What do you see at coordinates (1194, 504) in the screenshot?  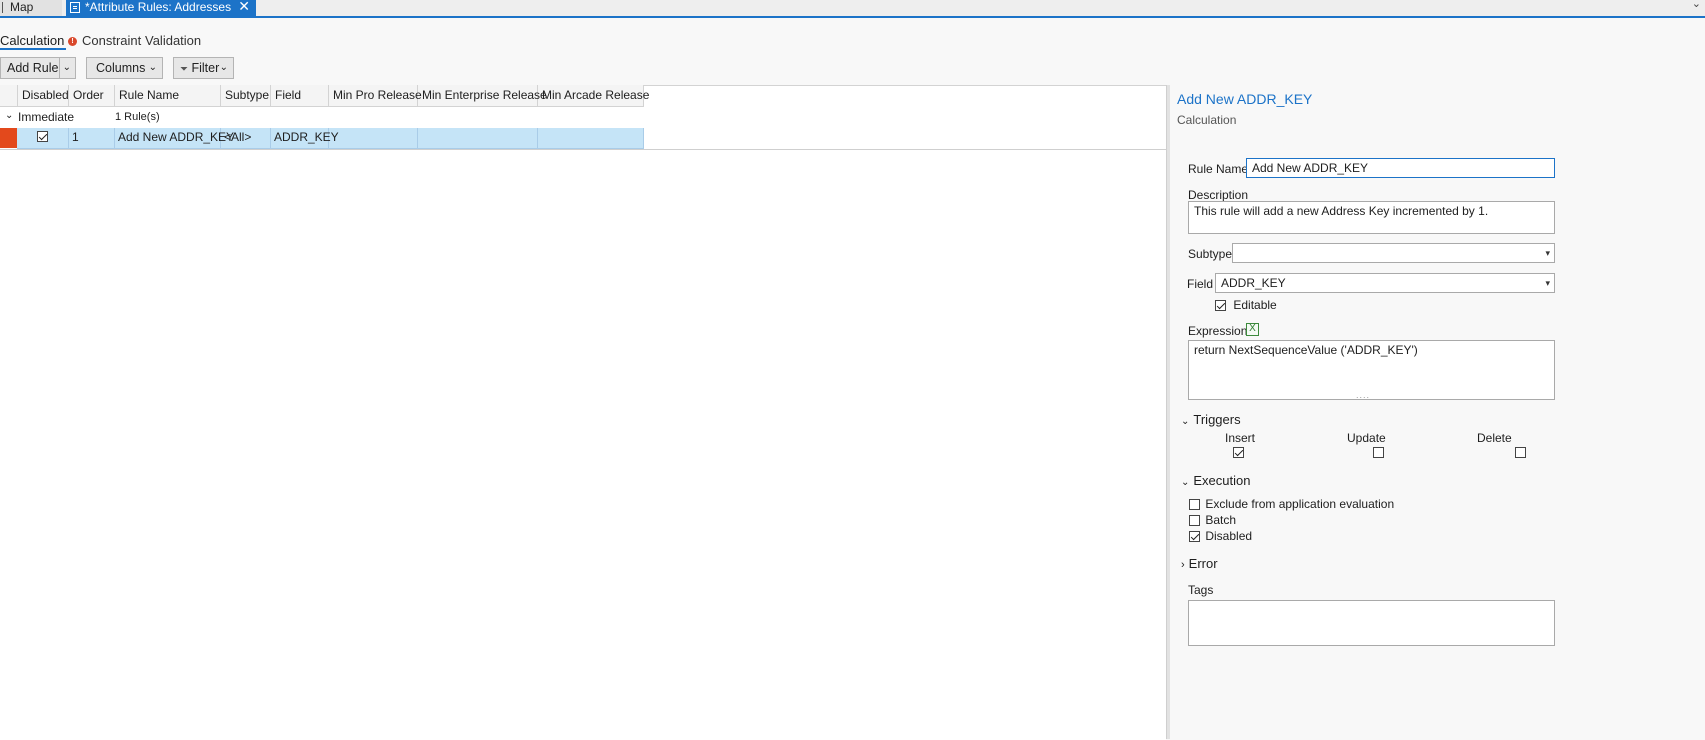 I see `exclude-from-evaluation-checkbox` at bounding box center [1194, 504].